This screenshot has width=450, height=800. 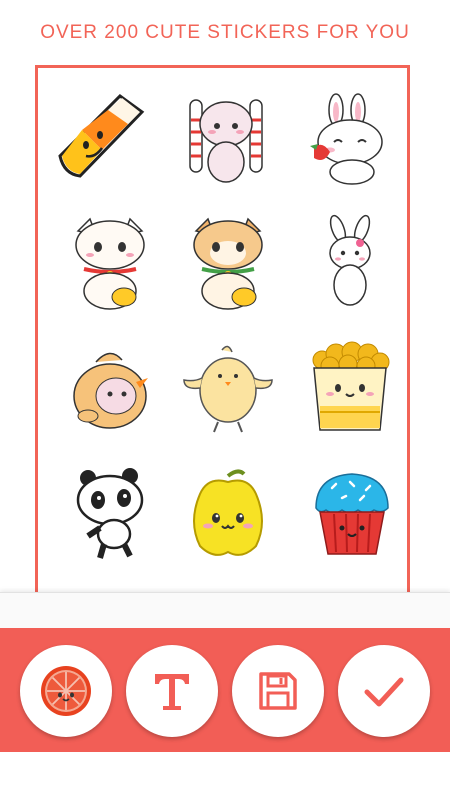 What do you see at coordinates (228, 512) in the screenshot?
I see `bell-pepper-sticker` at bounding box center [228, 512].